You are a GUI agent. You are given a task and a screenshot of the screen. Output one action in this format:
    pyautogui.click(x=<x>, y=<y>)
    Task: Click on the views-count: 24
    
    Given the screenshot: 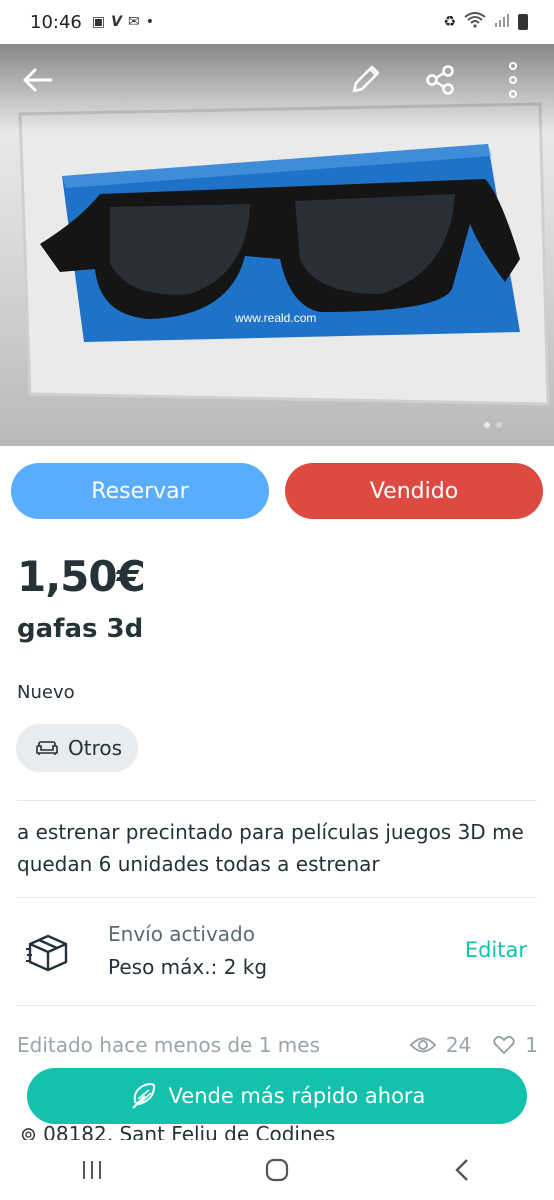 What is the action you would take?
    pyautogui.click(x=458, y=1045)
    